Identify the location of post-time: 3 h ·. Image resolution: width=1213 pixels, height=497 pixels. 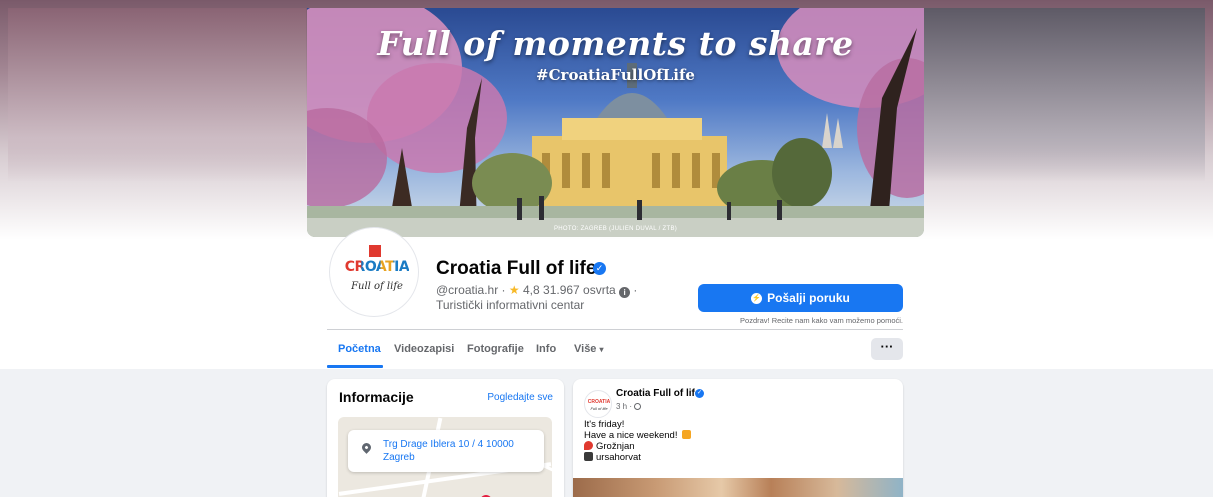
(629, 406).